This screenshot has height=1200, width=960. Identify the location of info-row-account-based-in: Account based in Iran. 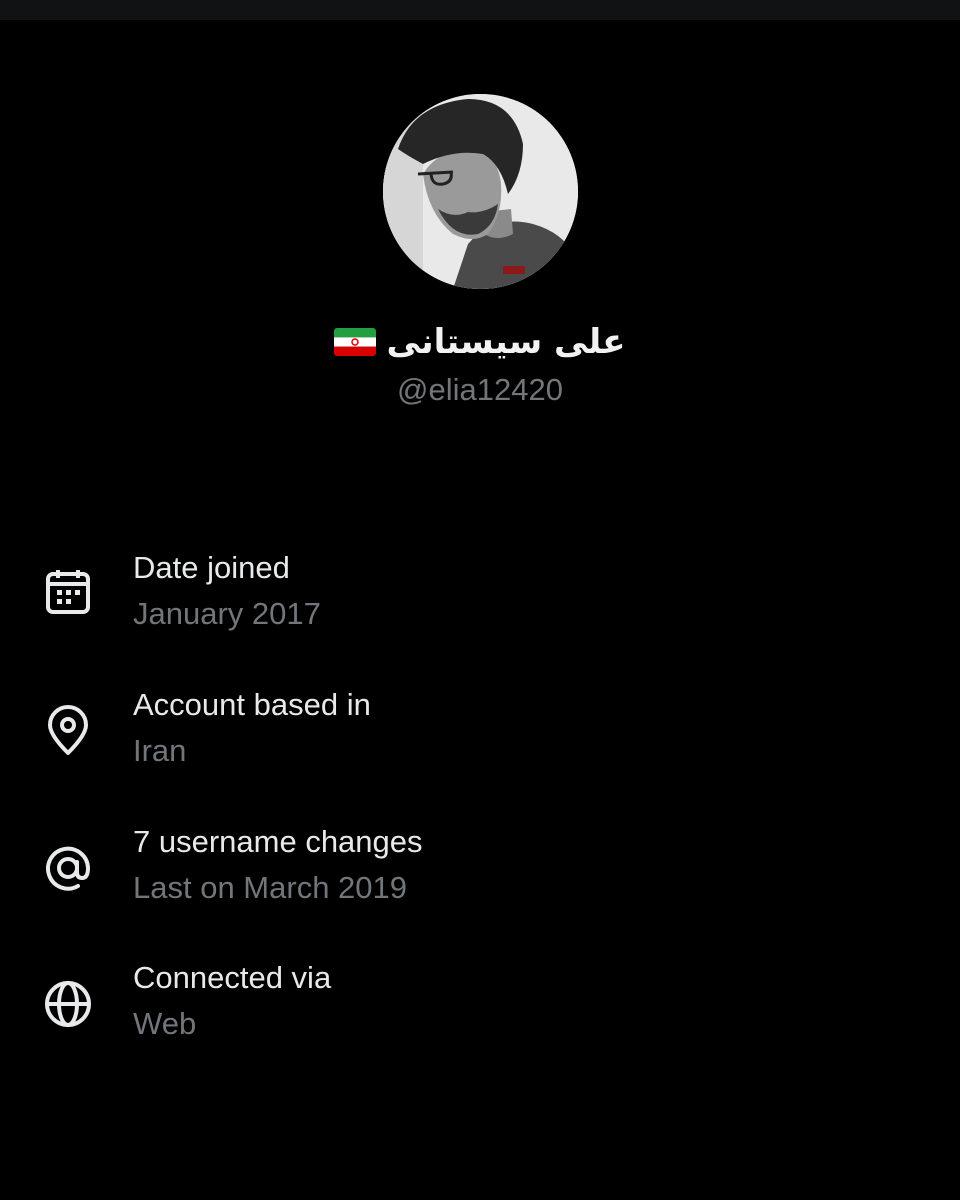
(480, 732).